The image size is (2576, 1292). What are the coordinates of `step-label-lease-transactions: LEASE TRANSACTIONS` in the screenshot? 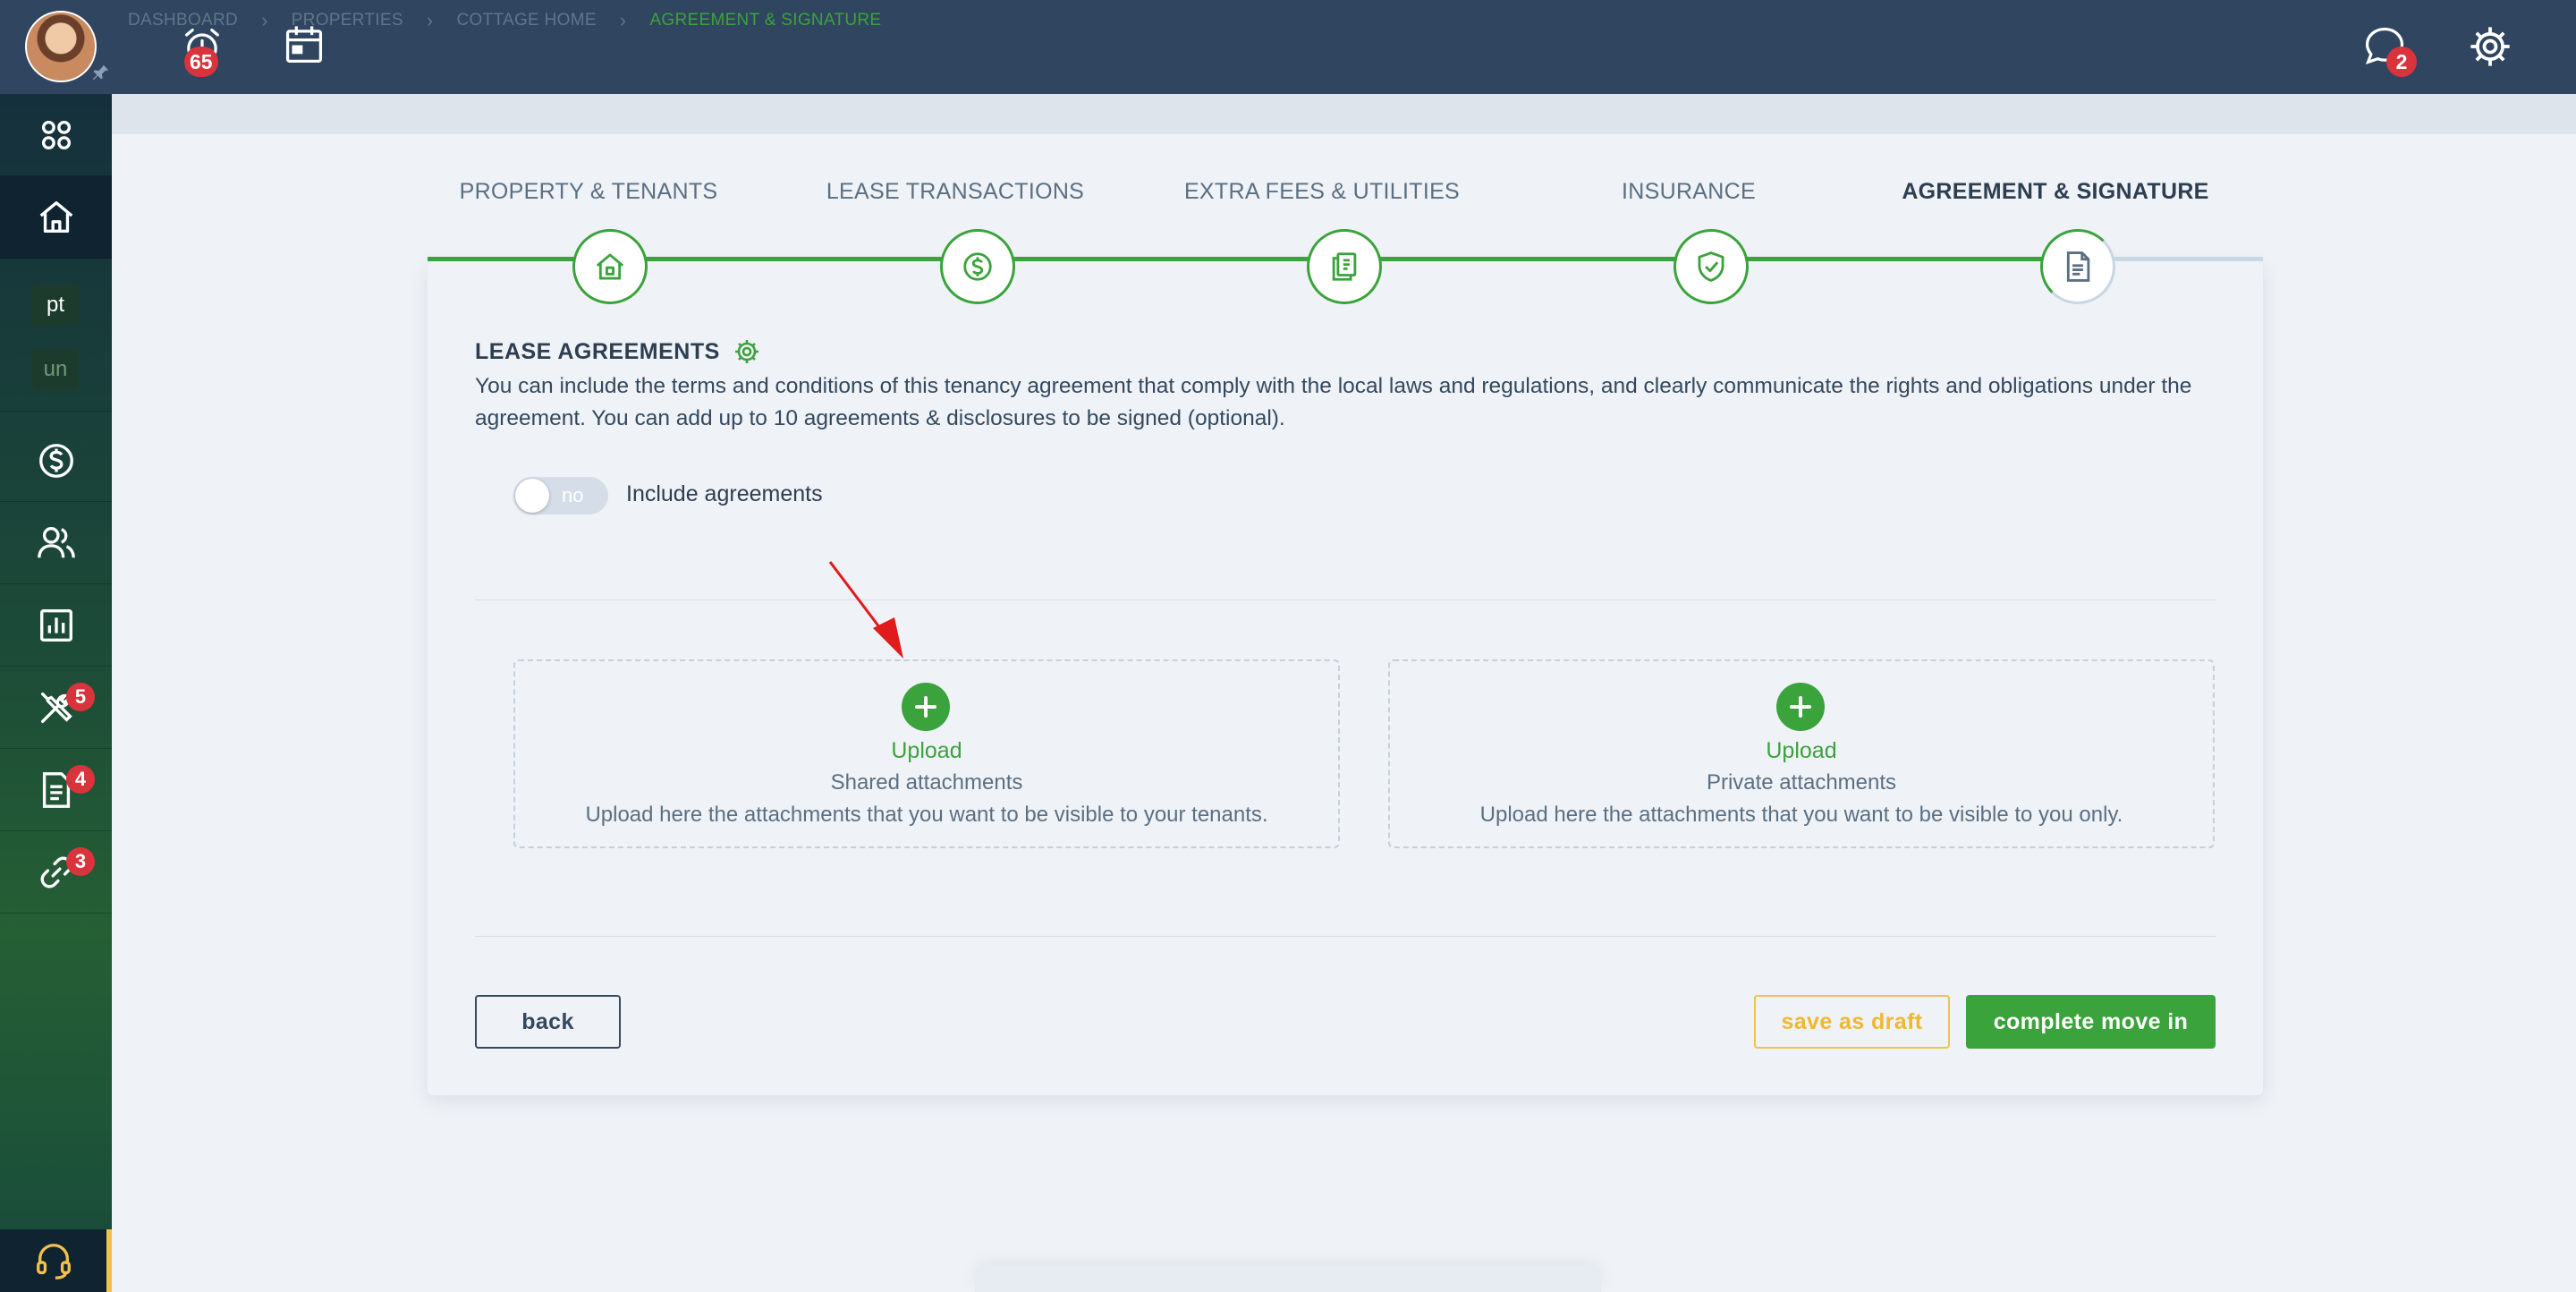 It's located at (955, 192).